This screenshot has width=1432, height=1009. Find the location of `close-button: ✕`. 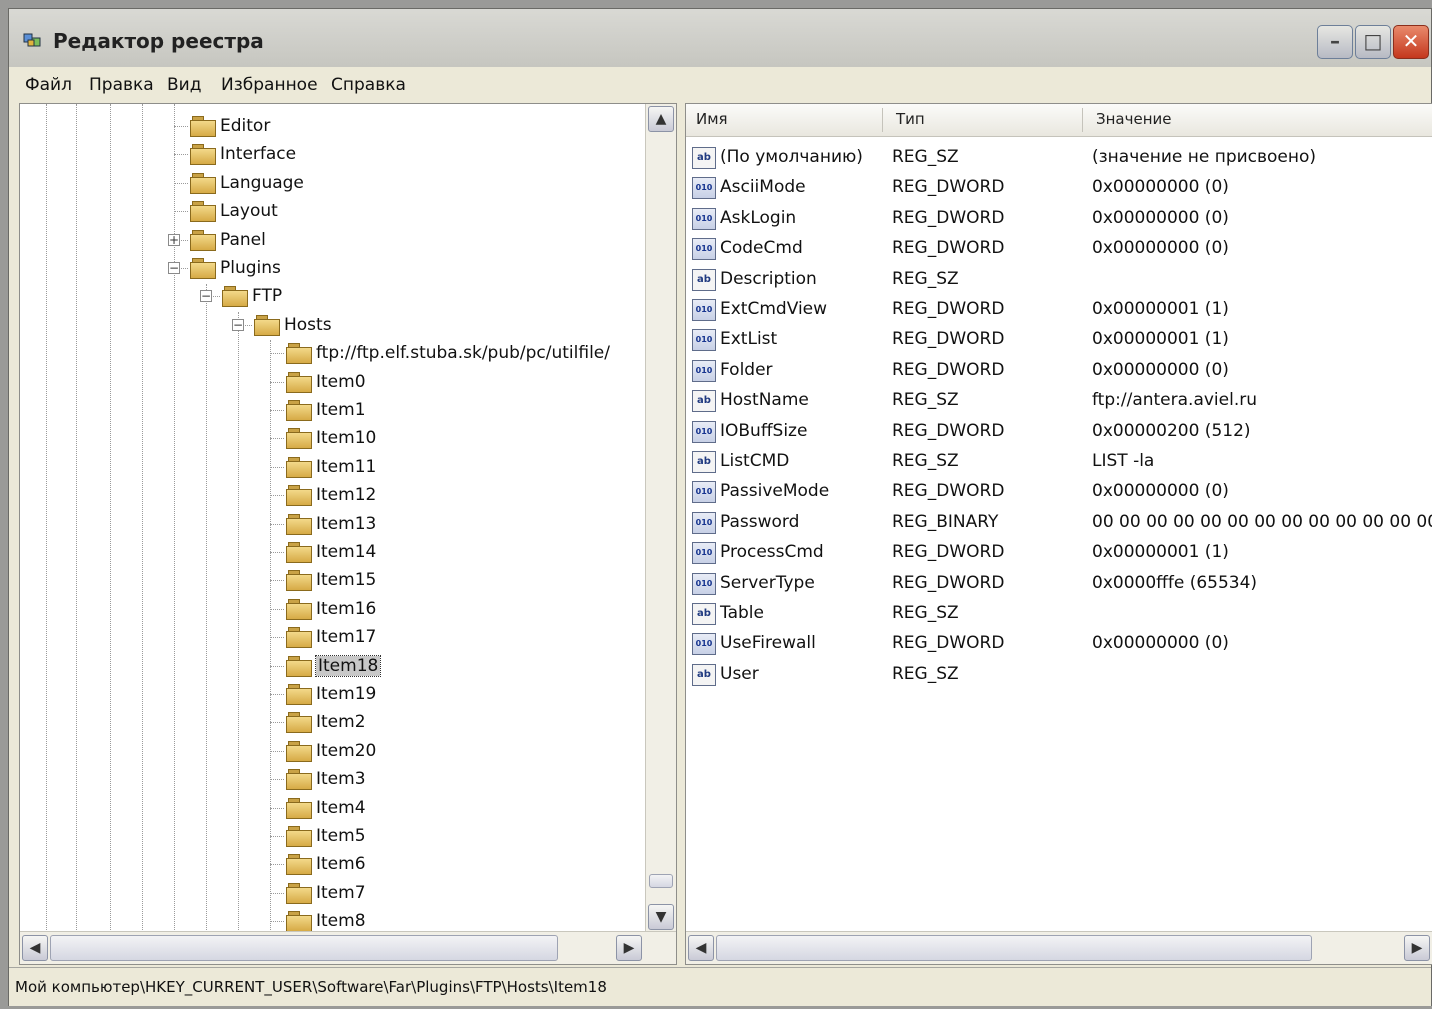

close-button: ✕ is located at coordinates (1411, 42).